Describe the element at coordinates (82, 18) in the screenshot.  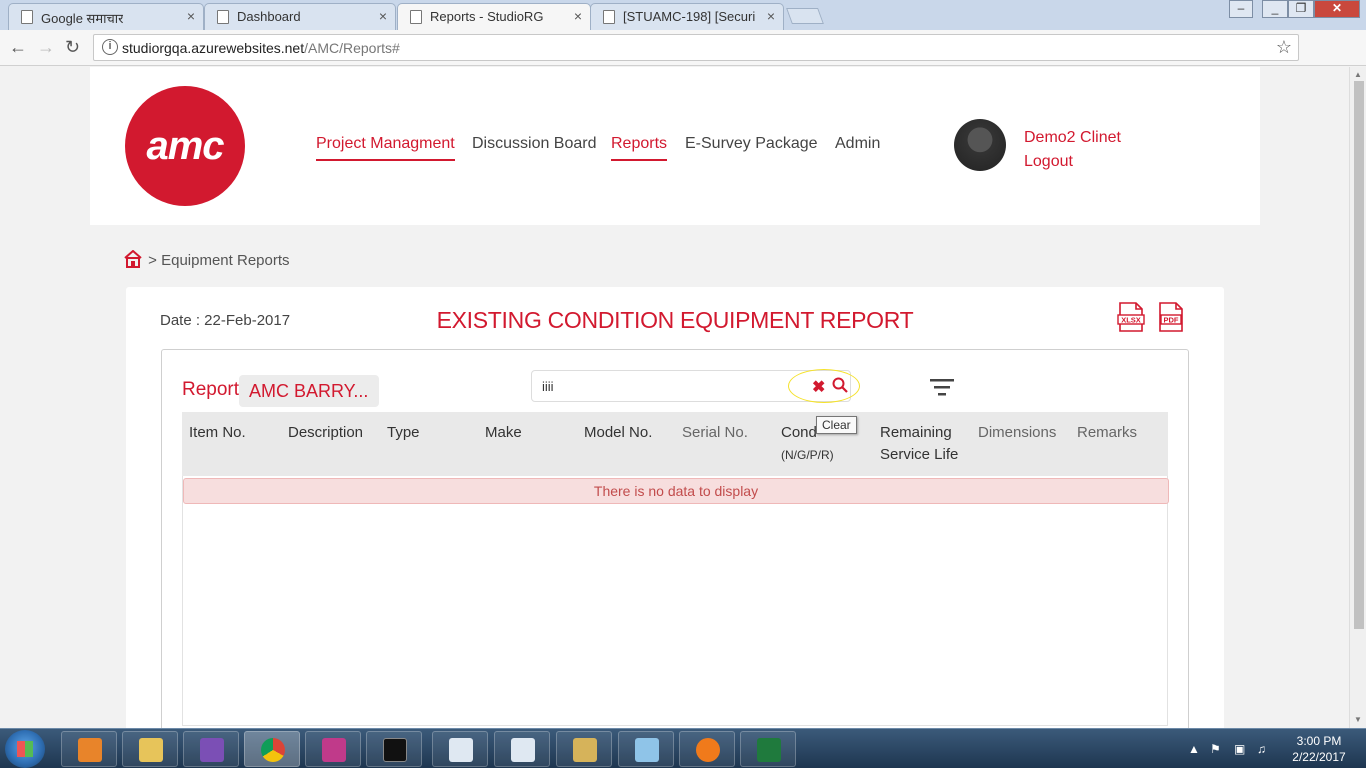
I see `tab-label: Google समाचार` at that location.